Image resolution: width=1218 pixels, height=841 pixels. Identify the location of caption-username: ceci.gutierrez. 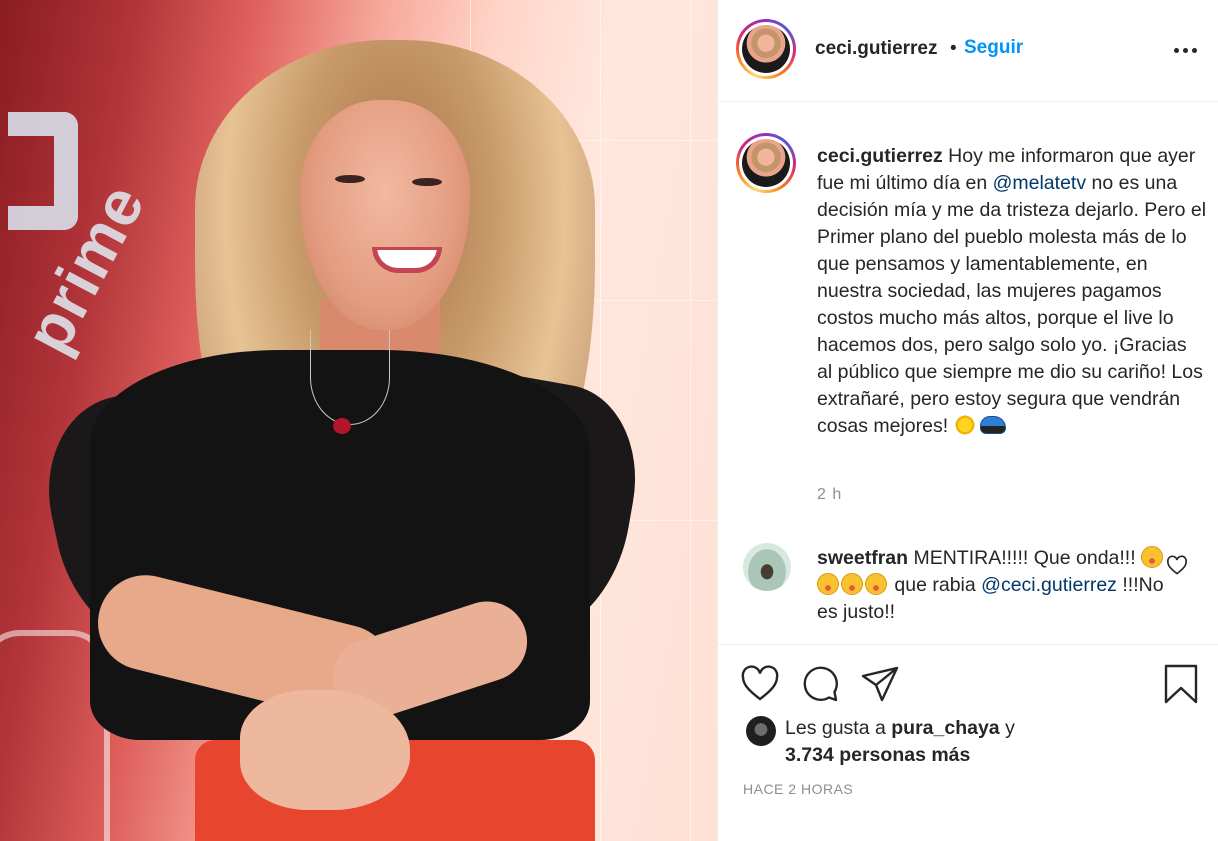
(880, 156).